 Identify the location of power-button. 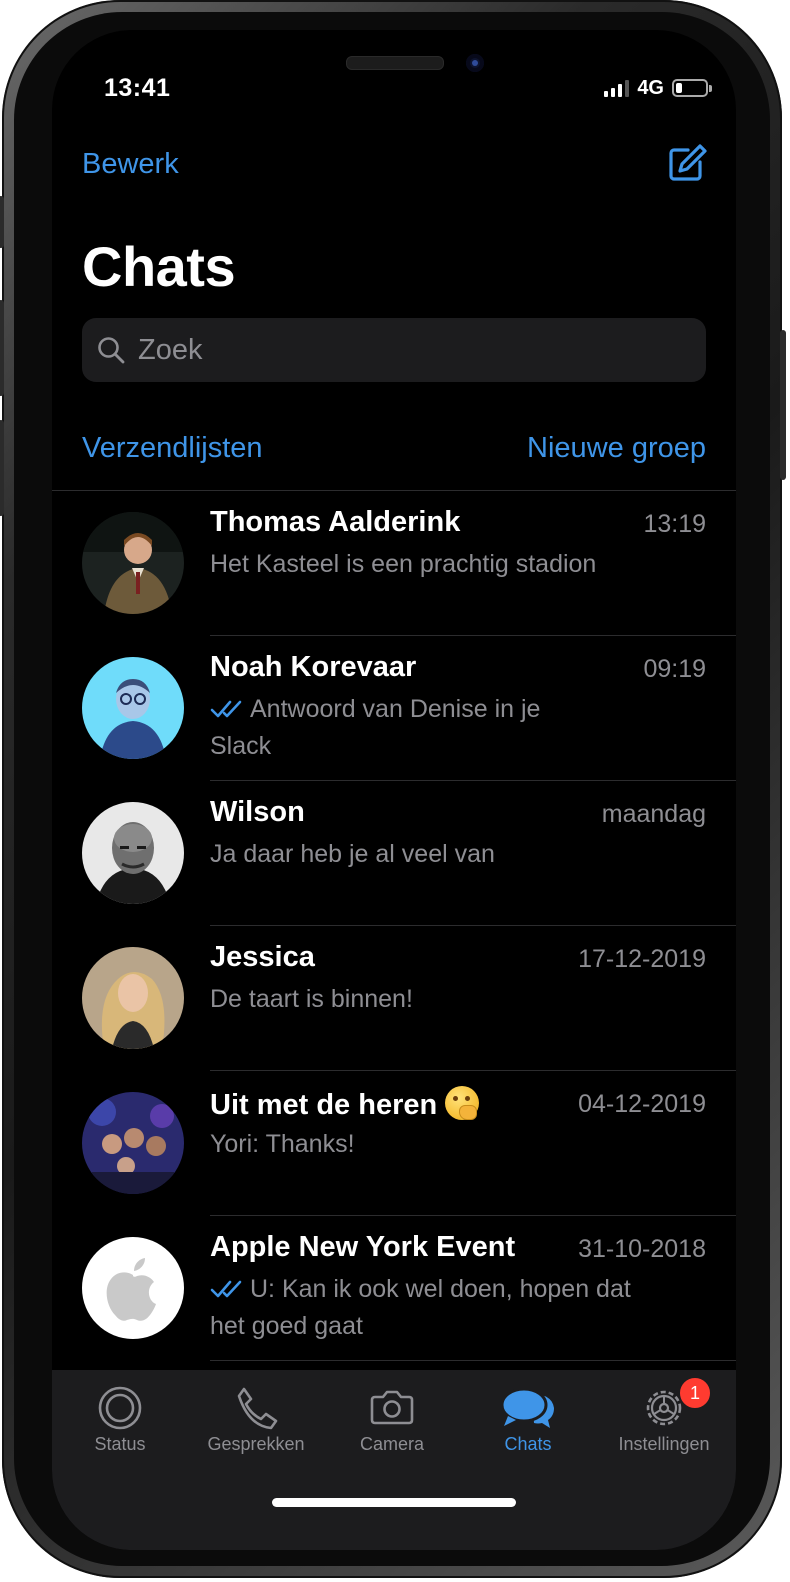
(783, 405).